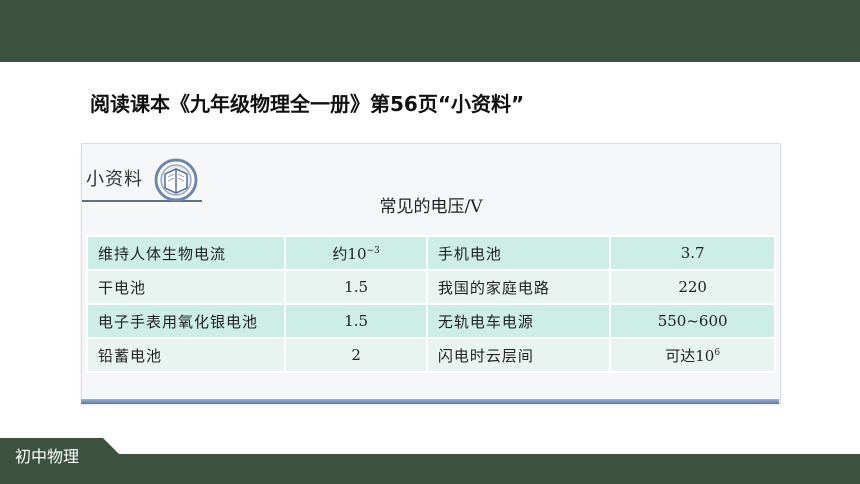 The image size is (860, 484). I want to click on table-cell: 手机电池, so click(518, 253).